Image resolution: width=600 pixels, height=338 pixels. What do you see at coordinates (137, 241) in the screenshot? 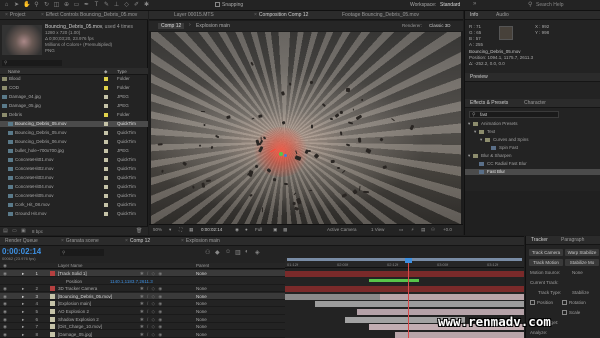
I see `tab-comp12-timeline: × Comp 12` at bounding box center [137, 241].